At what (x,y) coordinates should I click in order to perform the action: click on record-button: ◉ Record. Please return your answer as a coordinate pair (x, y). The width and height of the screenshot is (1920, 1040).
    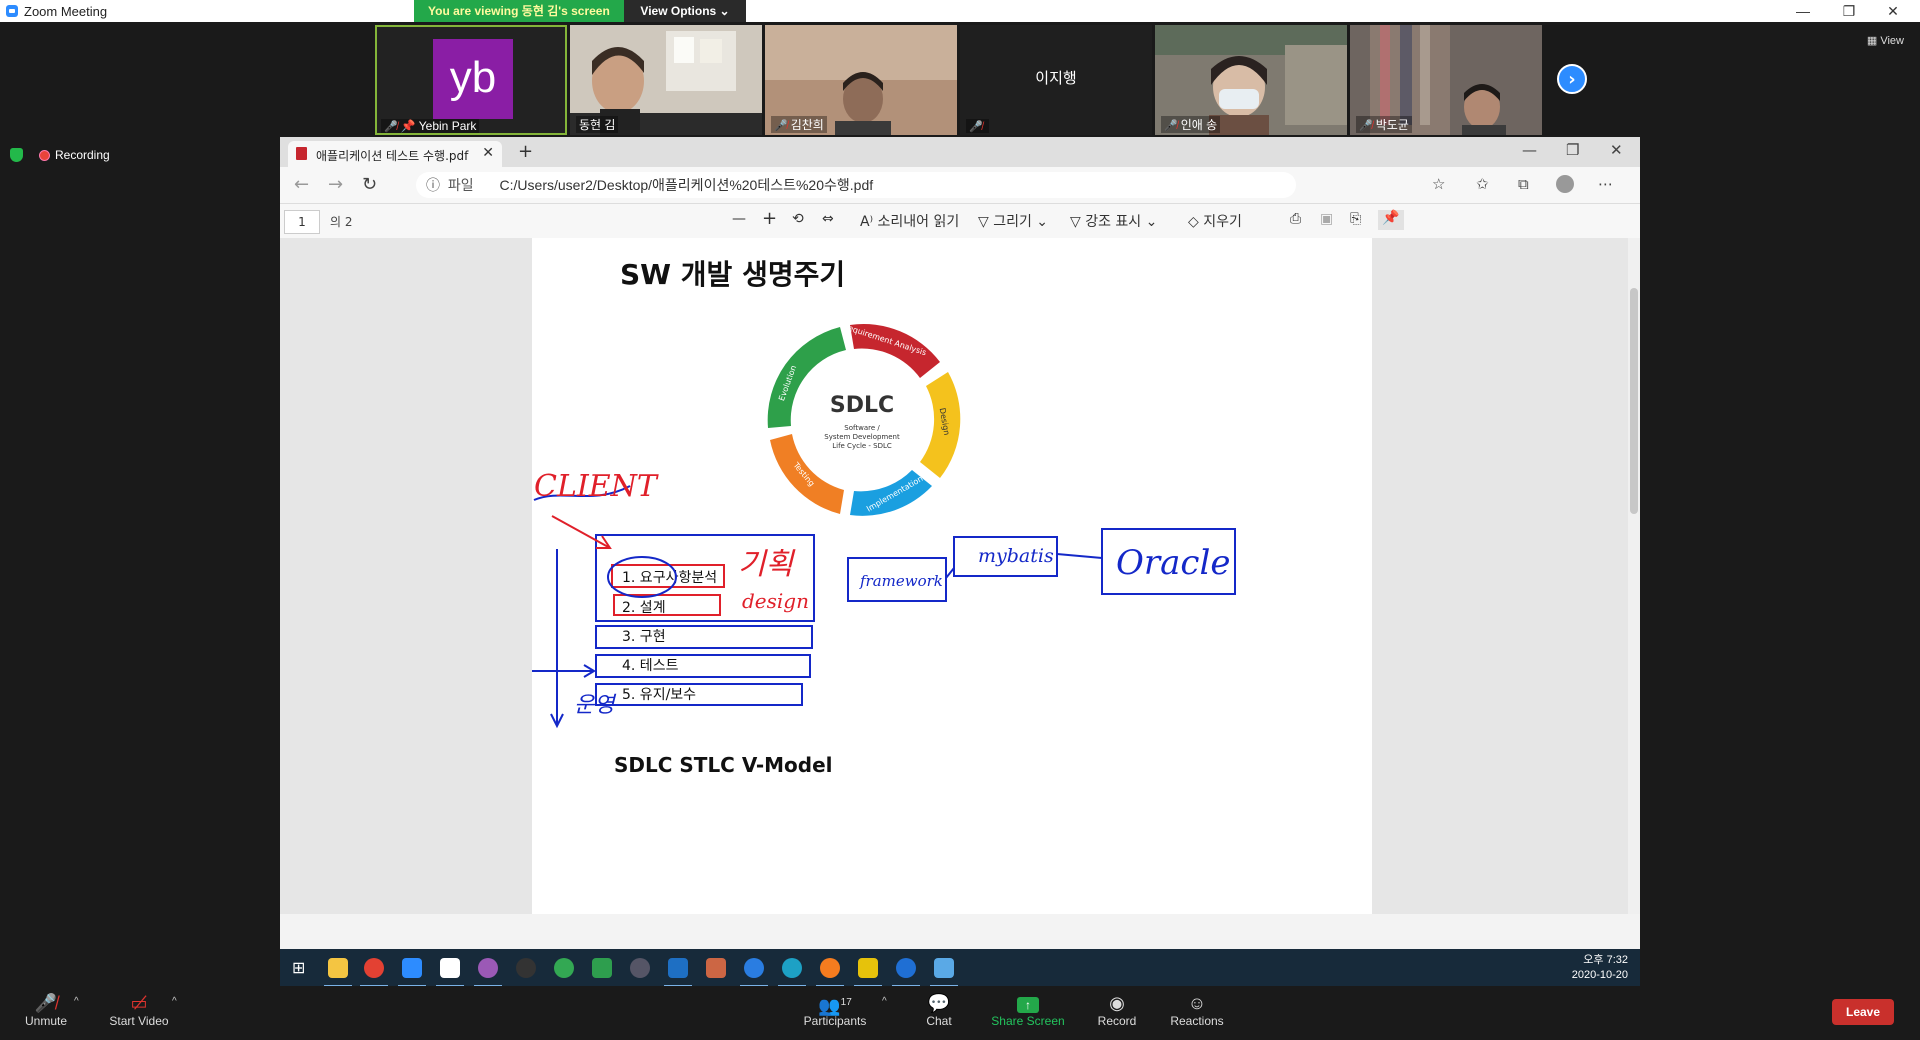
    Looking at the image, I should click on (1117, 1010).